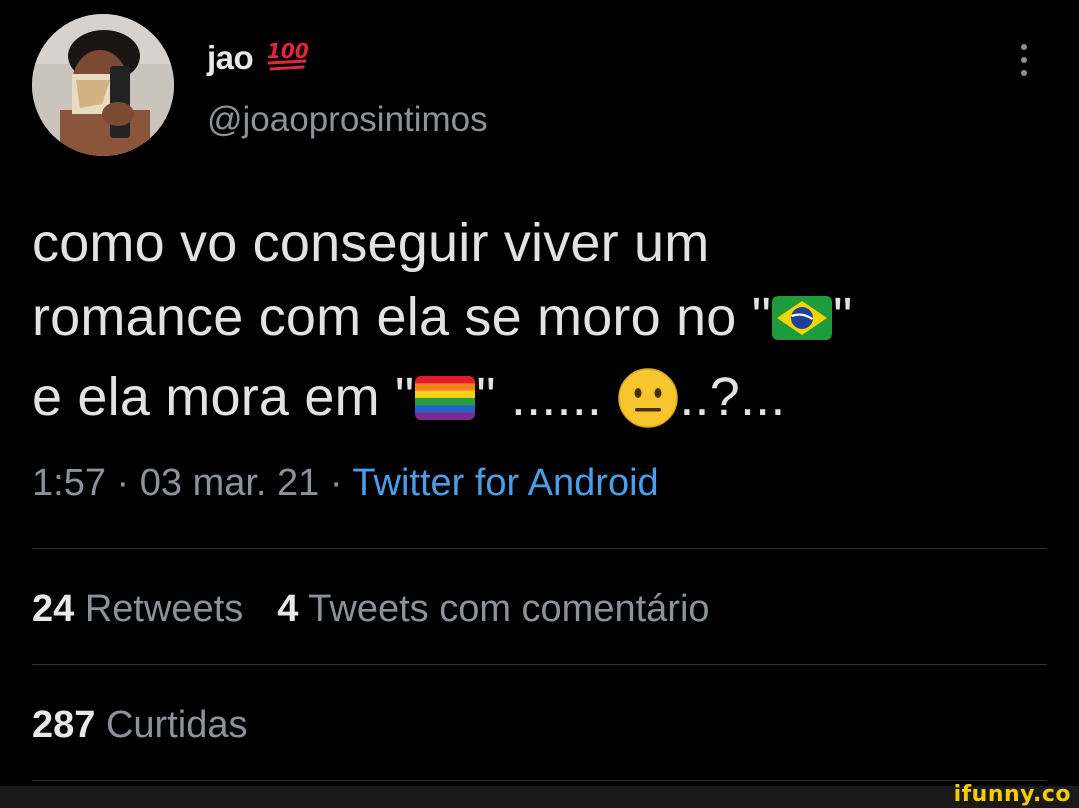 The width and height of the screenshot is (1079, 808). I want to click on author-handle: @joaoprosintimos, so click(347, 120).